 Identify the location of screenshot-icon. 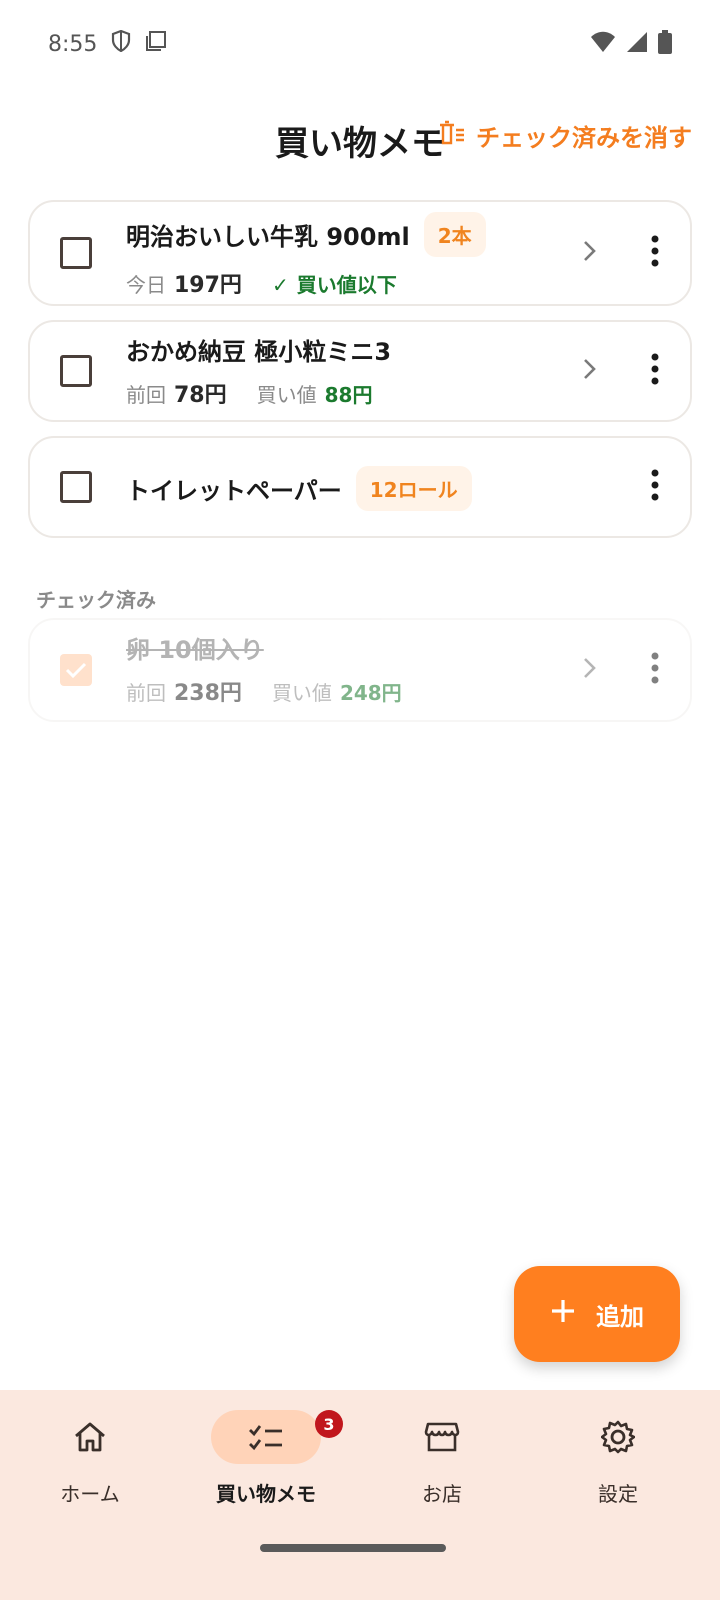
(156, 44).